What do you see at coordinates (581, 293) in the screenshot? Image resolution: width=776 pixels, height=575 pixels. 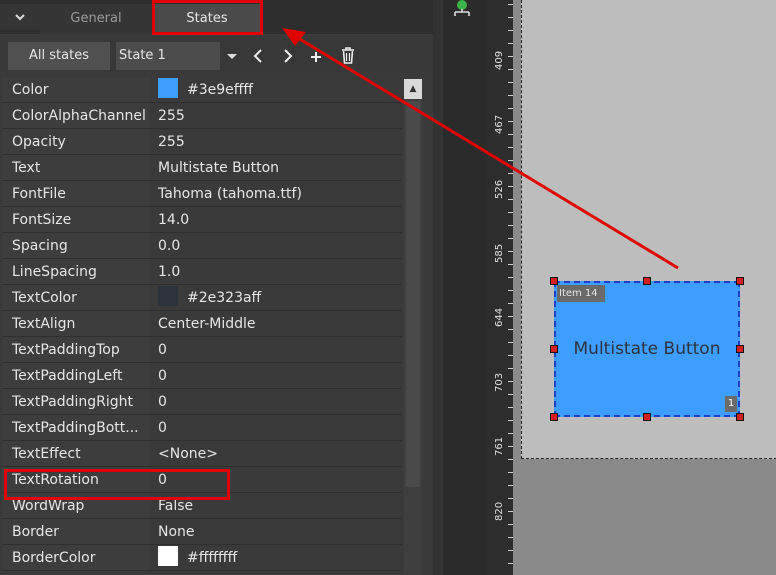 I see `item-id-label: Item 14` at bounding box center [581, 293].